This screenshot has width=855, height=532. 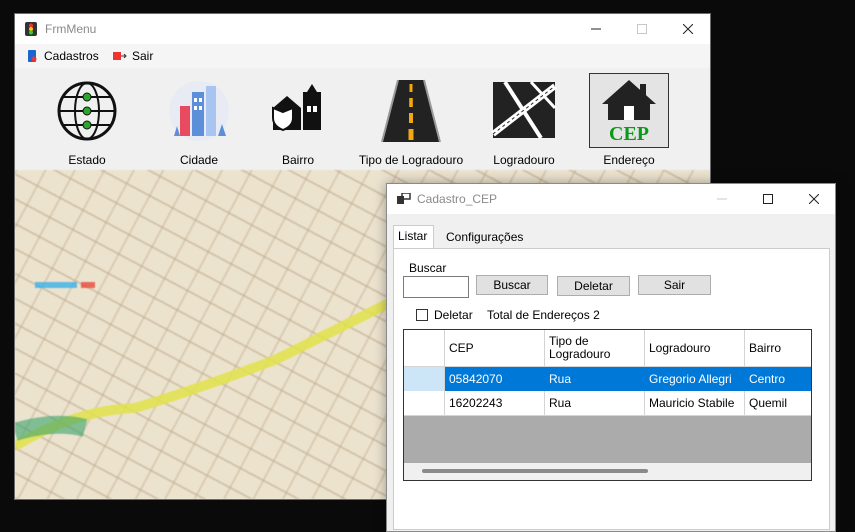 What do you see at coordinates (495, 379) in the screenshot?
I see `cell-cep: 05842070` at bounding box center [495, 379].